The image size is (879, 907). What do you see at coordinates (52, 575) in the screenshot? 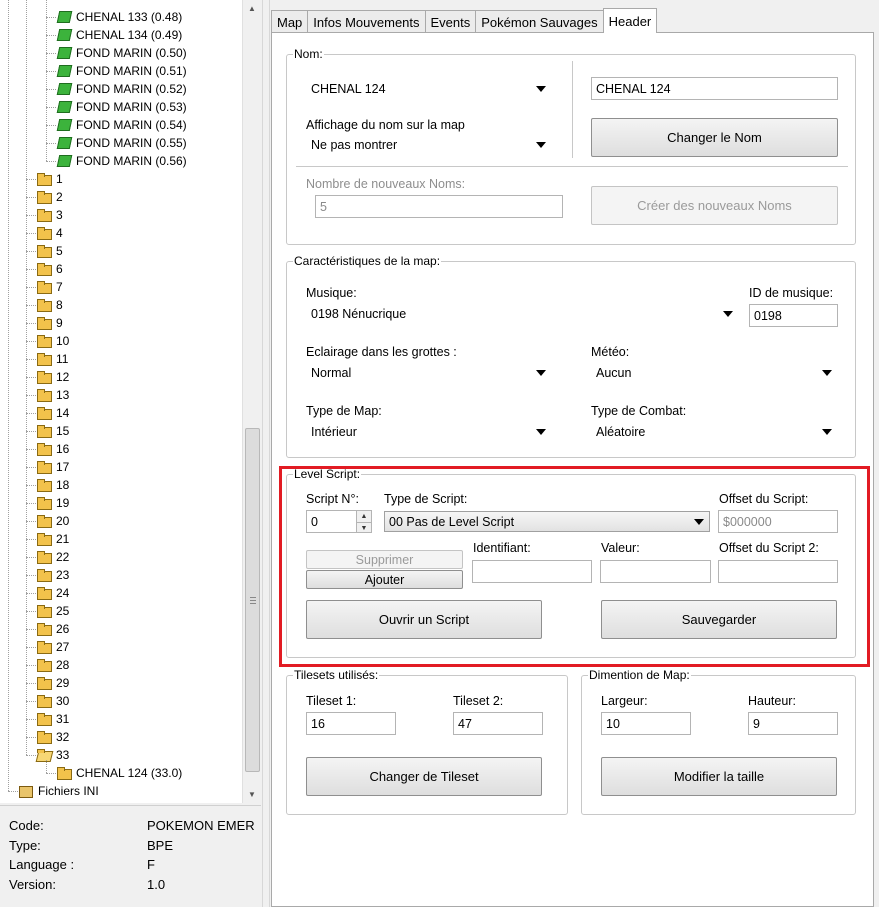
I see `tree-item-bank: 23` at bounding box center [52, 575].